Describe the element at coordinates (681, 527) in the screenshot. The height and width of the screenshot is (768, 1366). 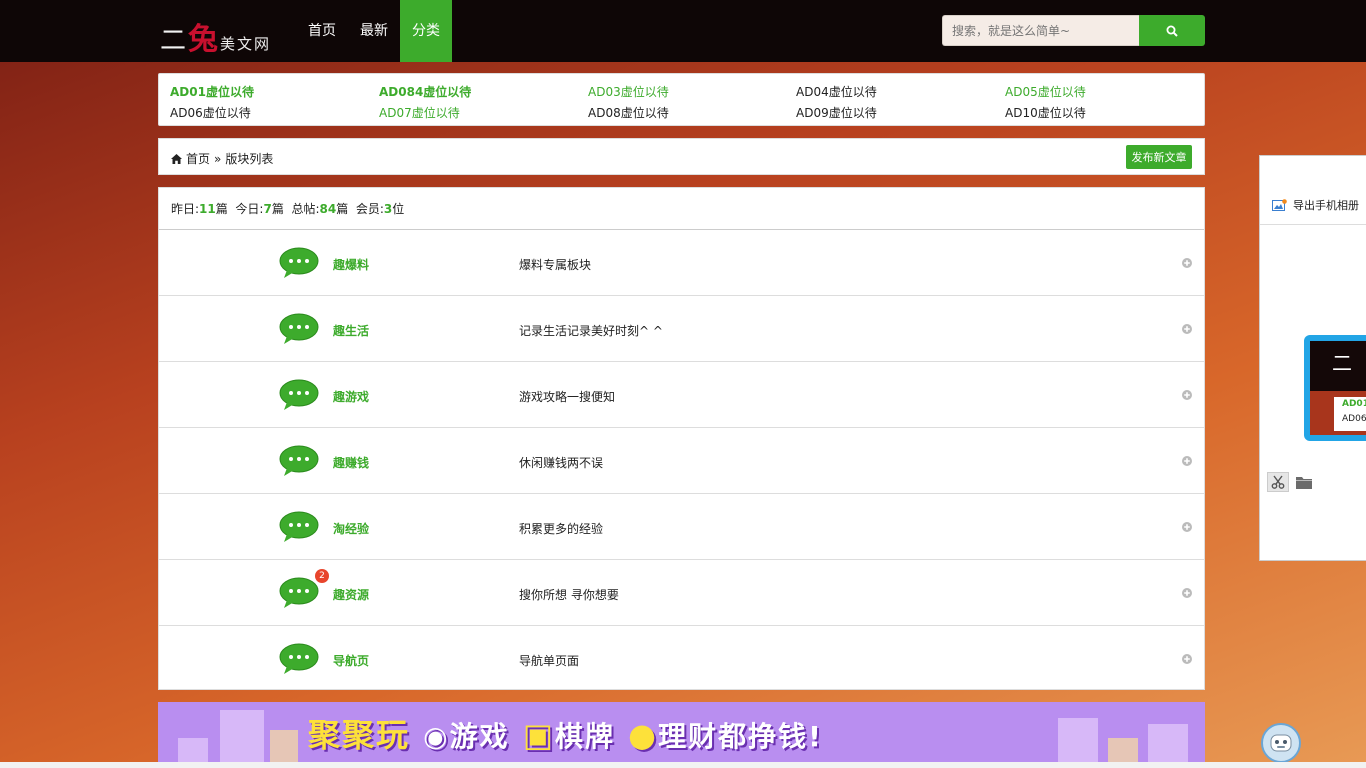
I see `forum-row: 淘经验 积累更多的经验` at that location.